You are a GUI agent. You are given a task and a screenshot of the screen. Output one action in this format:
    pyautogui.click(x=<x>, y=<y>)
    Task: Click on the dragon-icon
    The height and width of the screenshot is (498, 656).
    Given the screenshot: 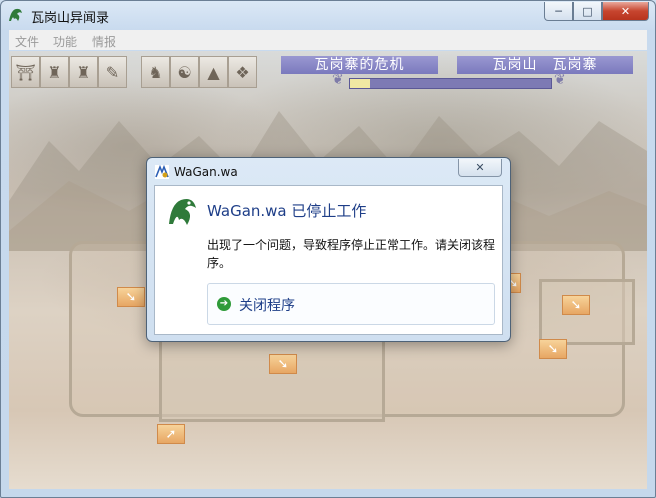 What is the action you would take?
    pyautogui.click(x=182, y=212)
    